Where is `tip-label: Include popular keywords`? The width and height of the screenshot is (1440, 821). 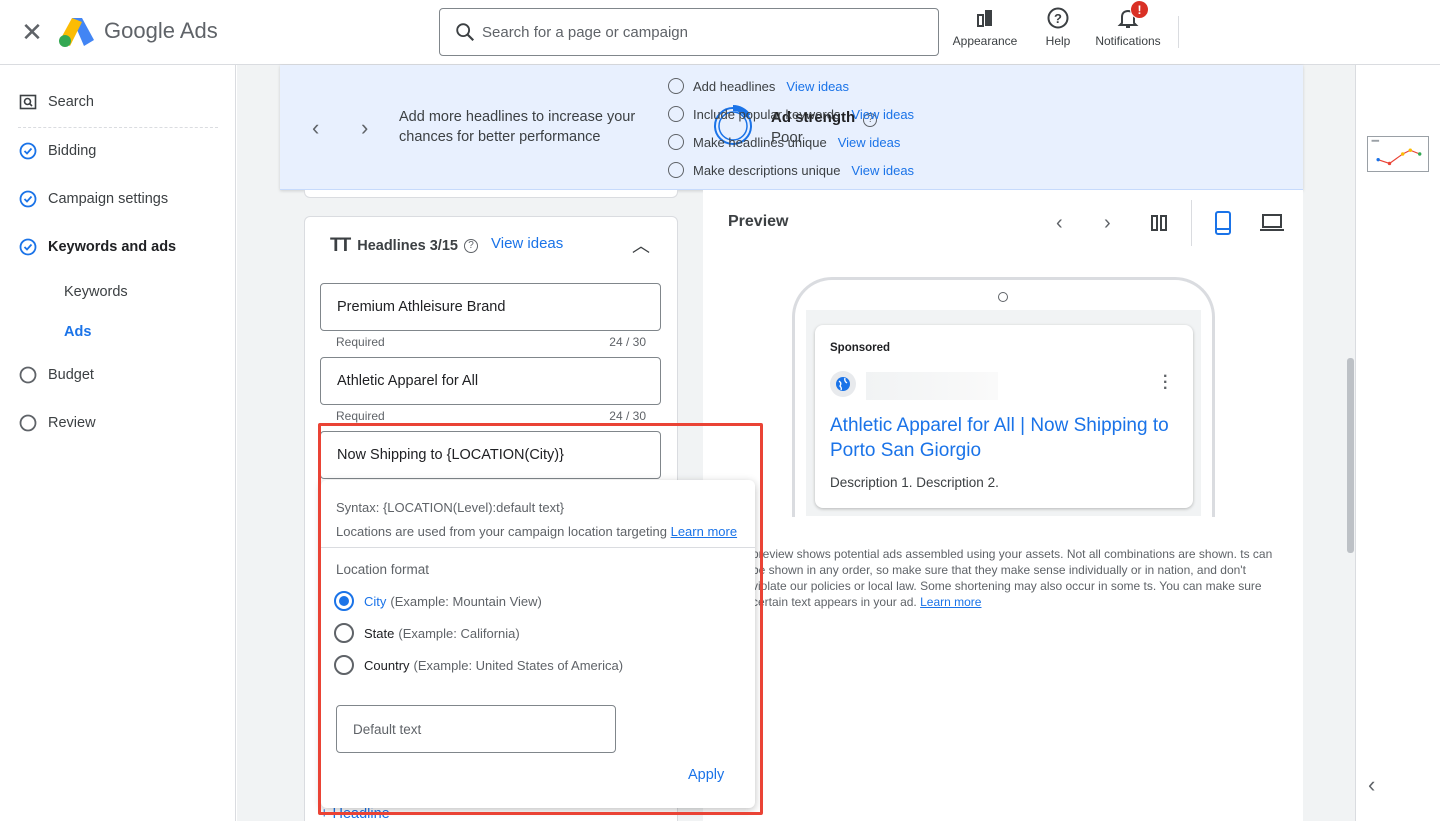
tip-label: Include popular keywords is located at coordinates (767, 114).